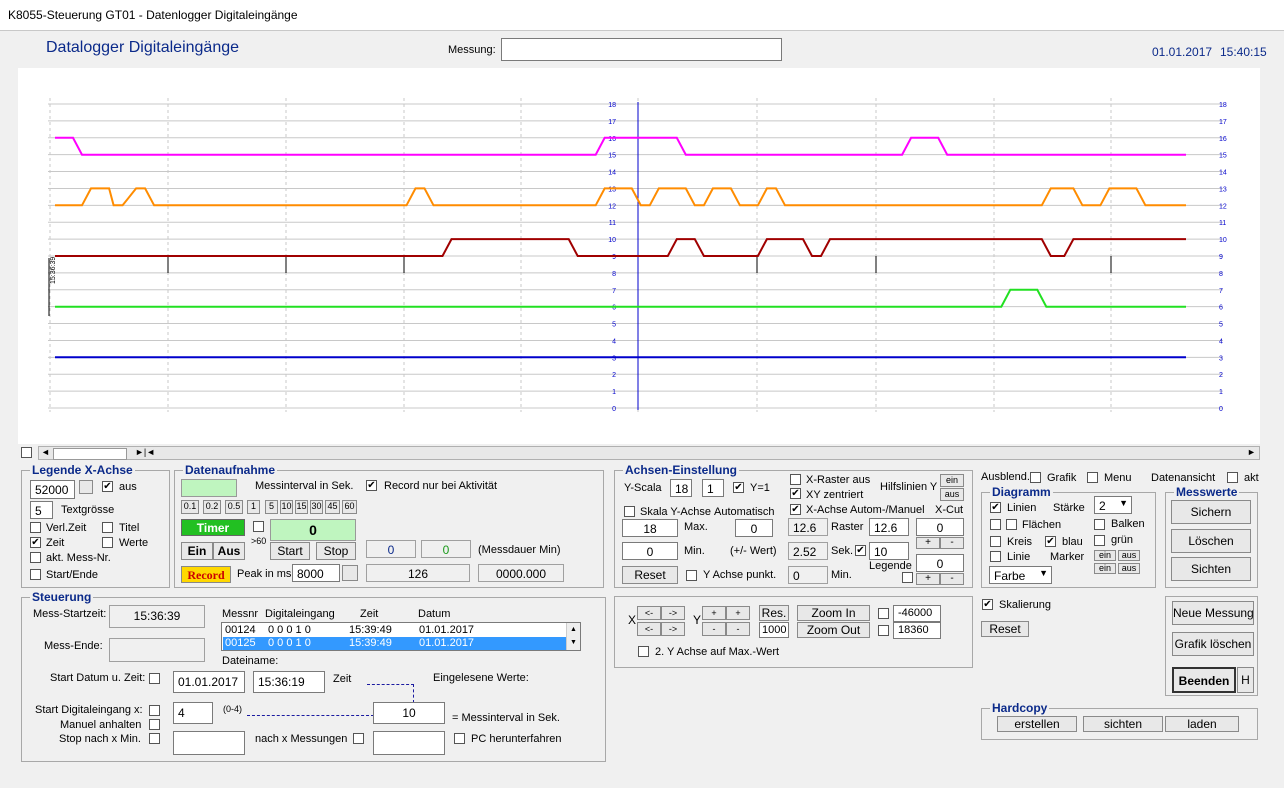  Describe the element at coordinates (1020, 575) in the screenshot. I see `farbe-select: Farbe ▼` at that location.